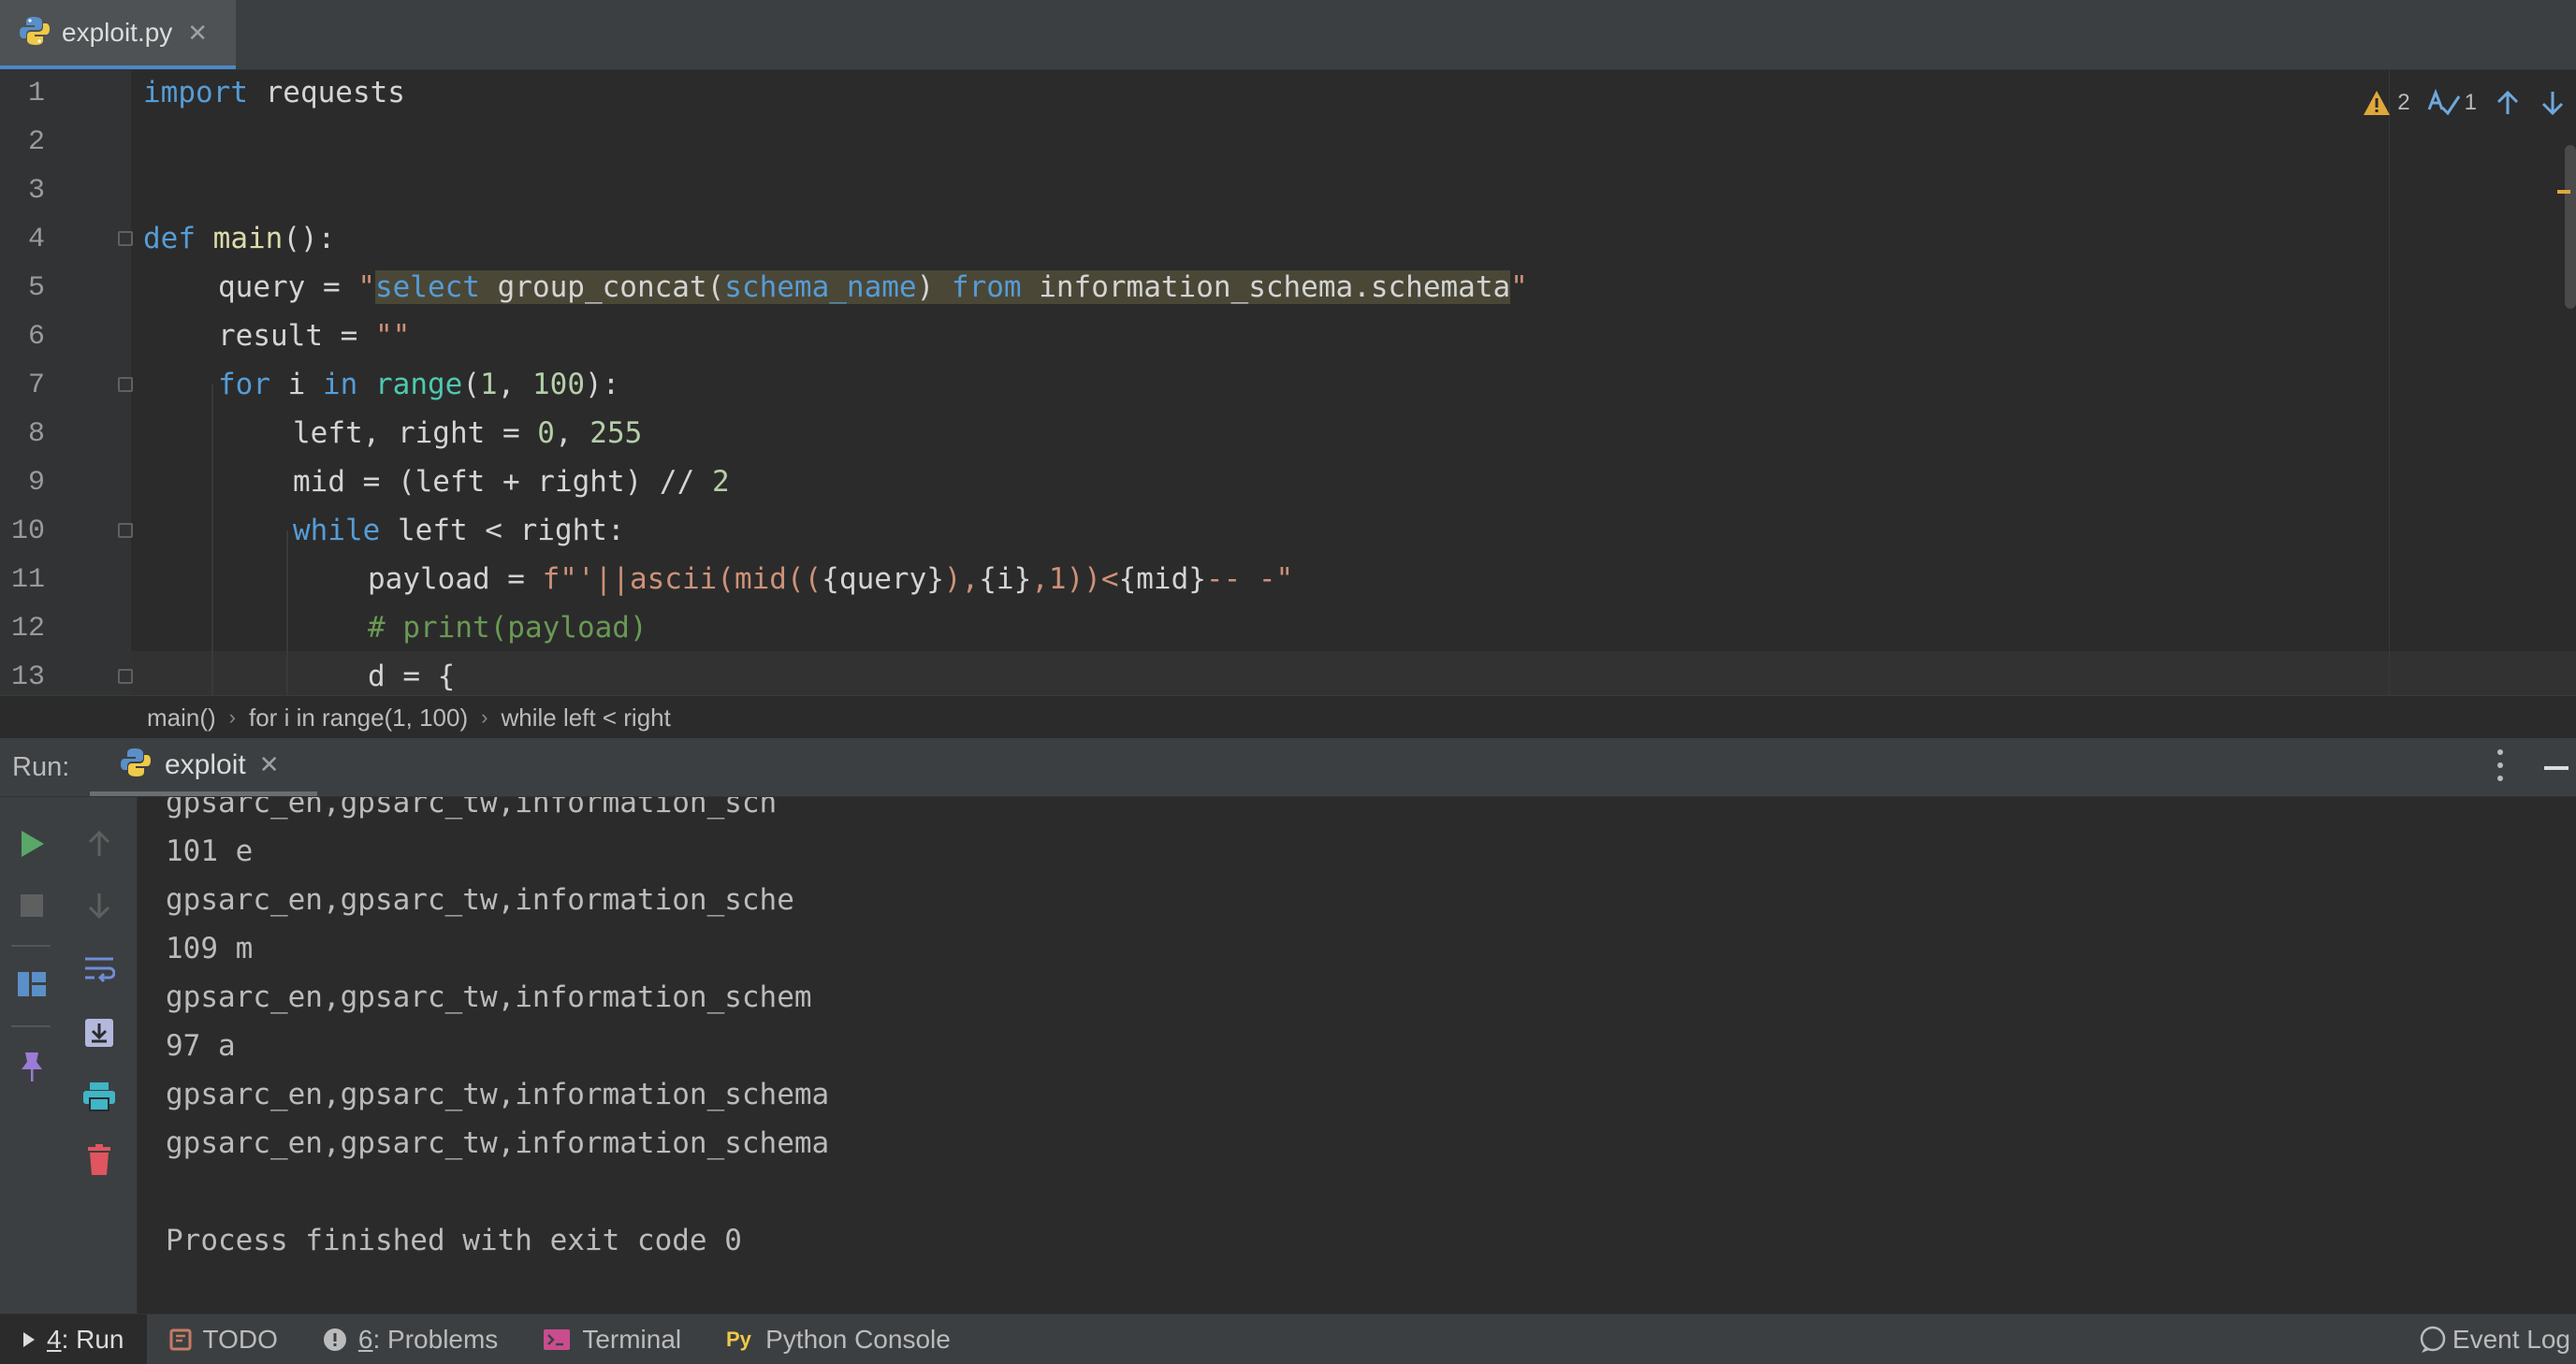 The image size is (2576, 1364). I want to click on run-tool-button: 4: Run, so click(73, 1339).